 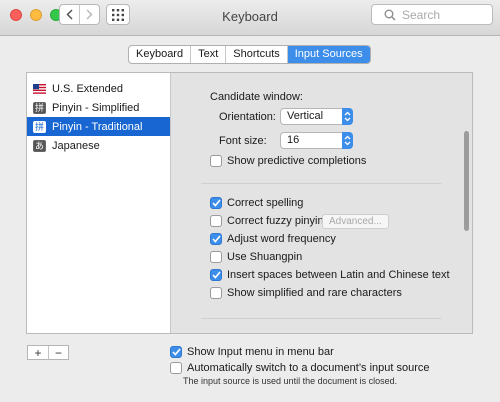 What do you see at coordinates (250, 18) in the screenshot?
I see `title-bar: Keyboard Search` at bounding box center [250, 18].